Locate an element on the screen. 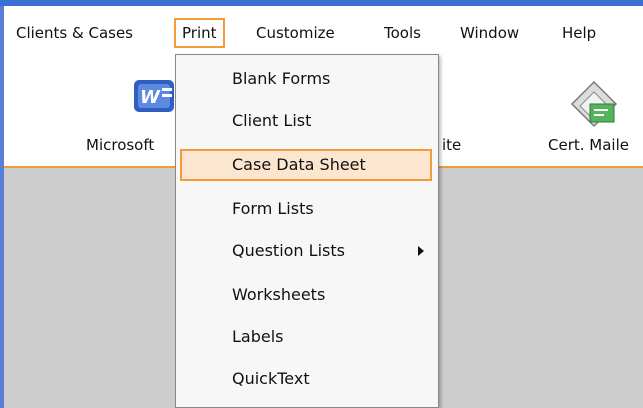 The height and width of the screenshot is (408, 643). print-menu-item-client-list: Client List is located at coordinates (307, 121).